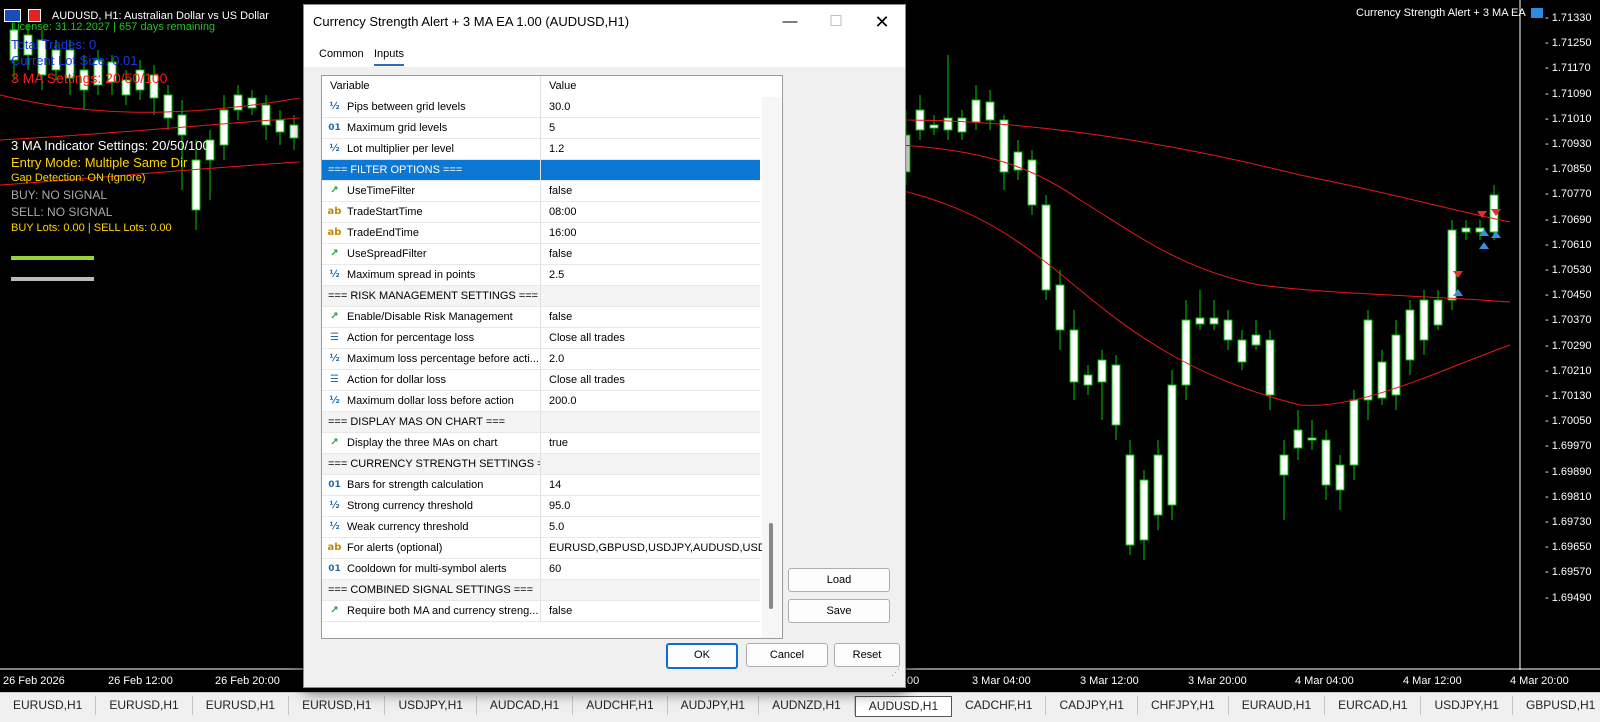  Describe the element at coordinates (541, 569) in the screenshot. I see `input-row: 01 Cooldown for multi-symbol alerts 60` at that location.